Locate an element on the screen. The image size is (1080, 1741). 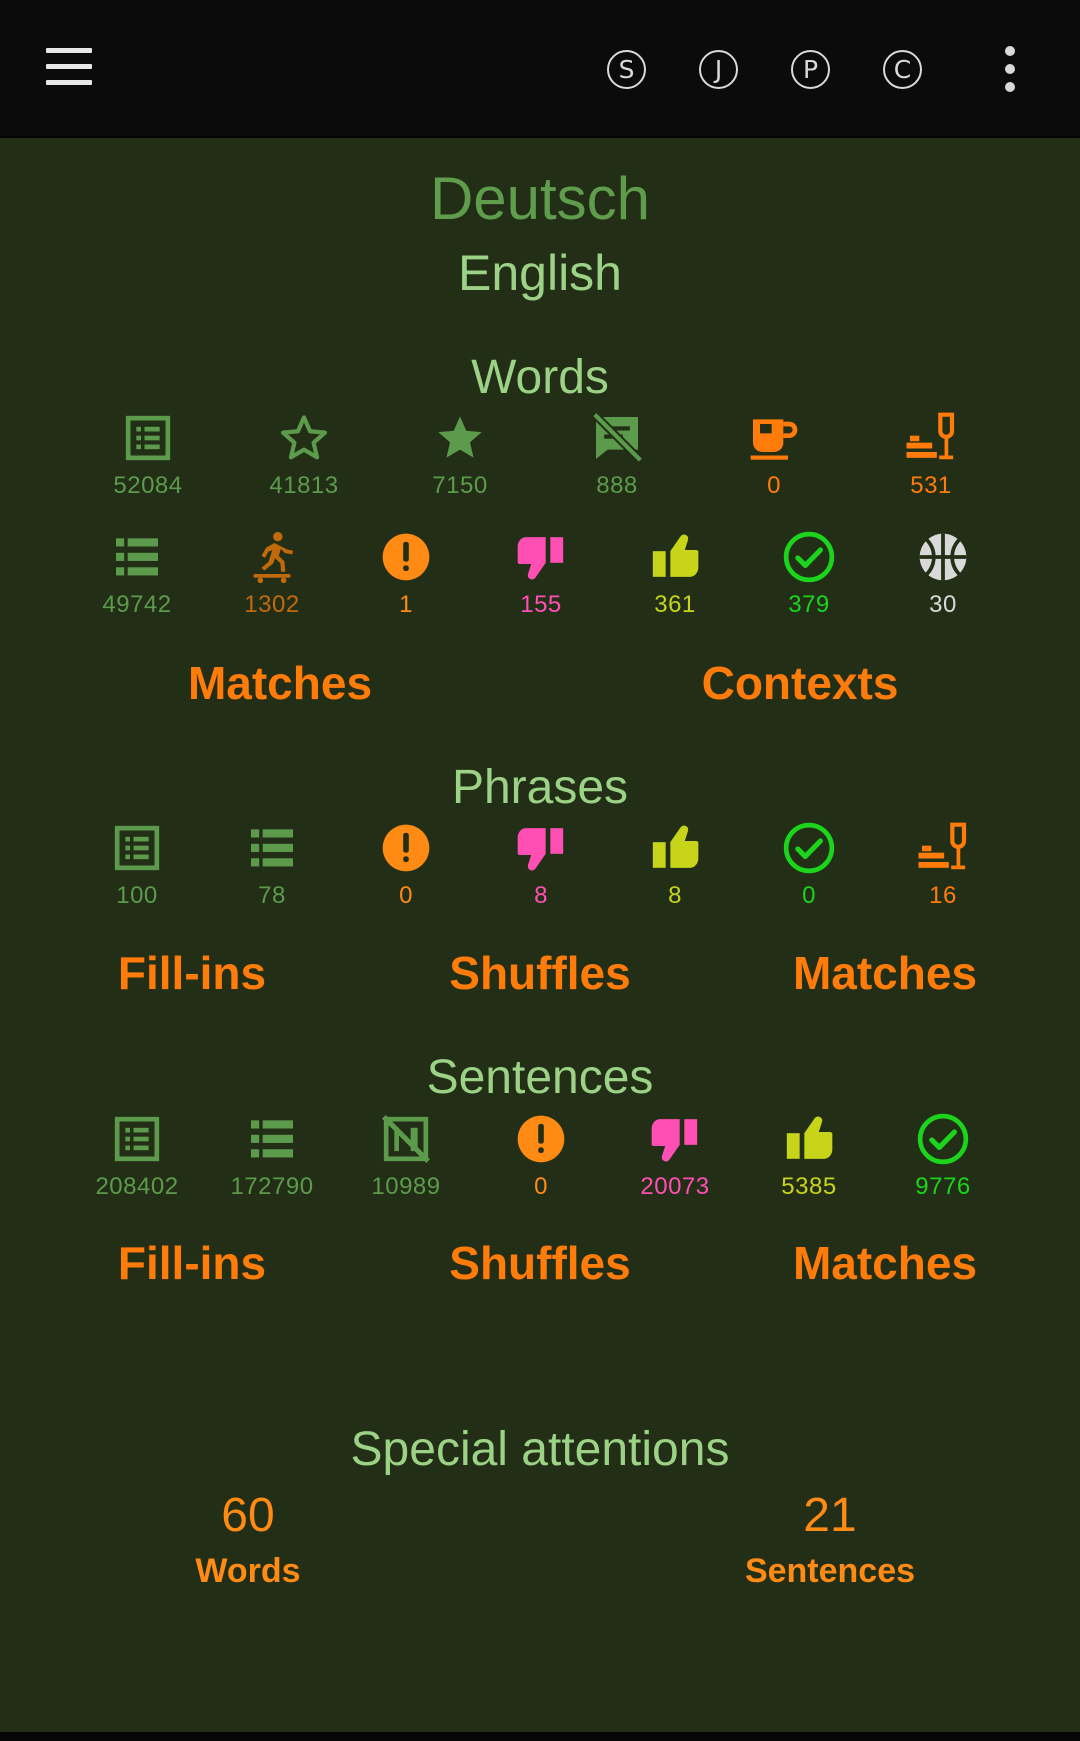
words-stat-value: 531 is located at coordinates (931, 485).